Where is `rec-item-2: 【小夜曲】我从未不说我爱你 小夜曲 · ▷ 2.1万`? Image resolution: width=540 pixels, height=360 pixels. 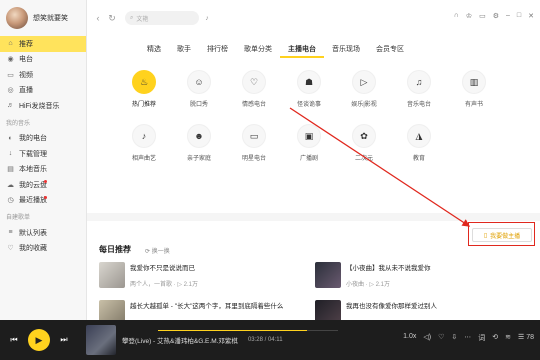 rec-item-2: 【小夜曲】我从未不说我爱你 小夜曲 · ▷ 2.1万 is located at coordinates (373, 275).